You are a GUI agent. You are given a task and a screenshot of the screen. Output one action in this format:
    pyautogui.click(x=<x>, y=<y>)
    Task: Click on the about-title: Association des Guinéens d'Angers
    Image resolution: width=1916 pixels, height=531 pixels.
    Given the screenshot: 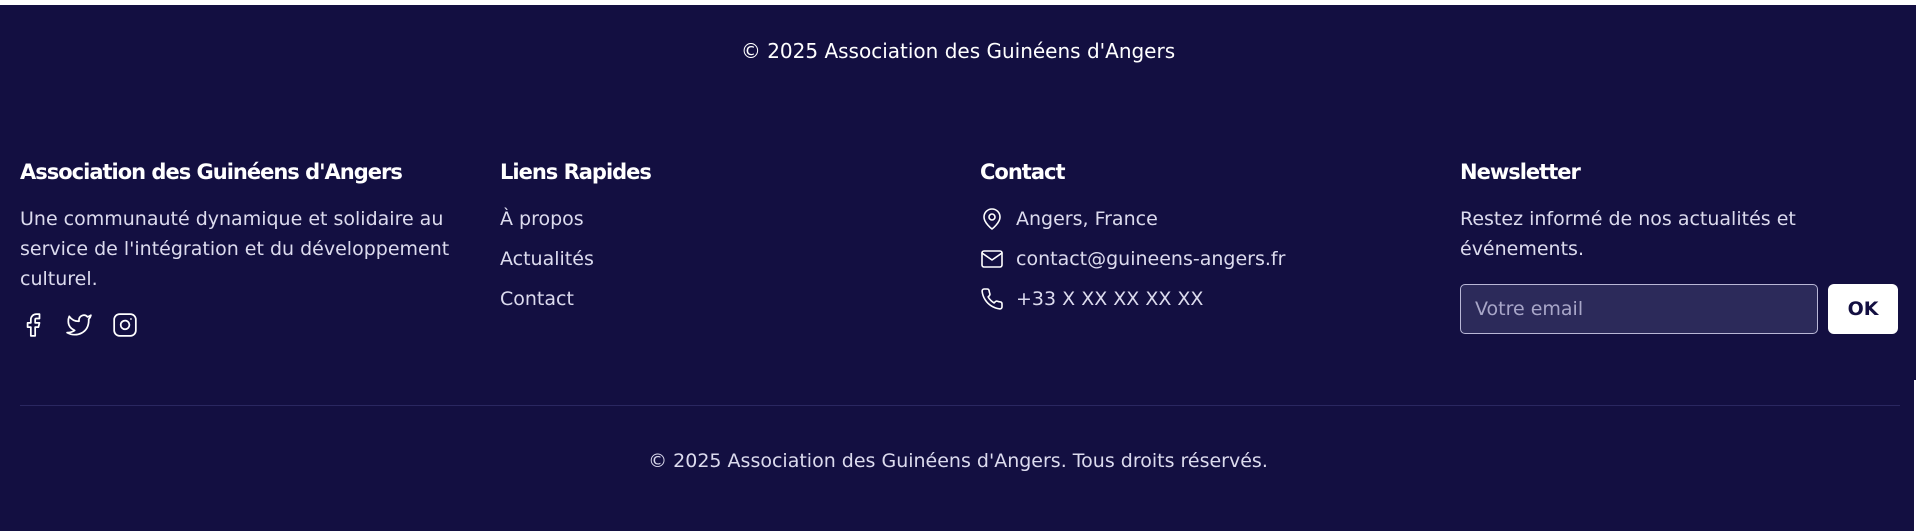 What is the action you would take?
    pyautogui.click(x=211, y=172)
    